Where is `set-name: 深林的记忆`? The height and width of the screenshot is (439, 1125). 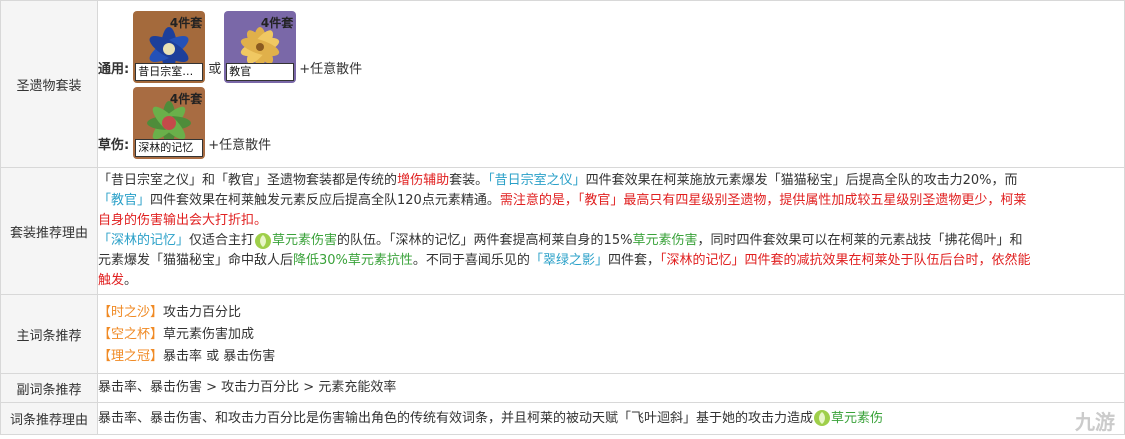 set-name: 深林的记忆 is located at coordinates (169, 148).